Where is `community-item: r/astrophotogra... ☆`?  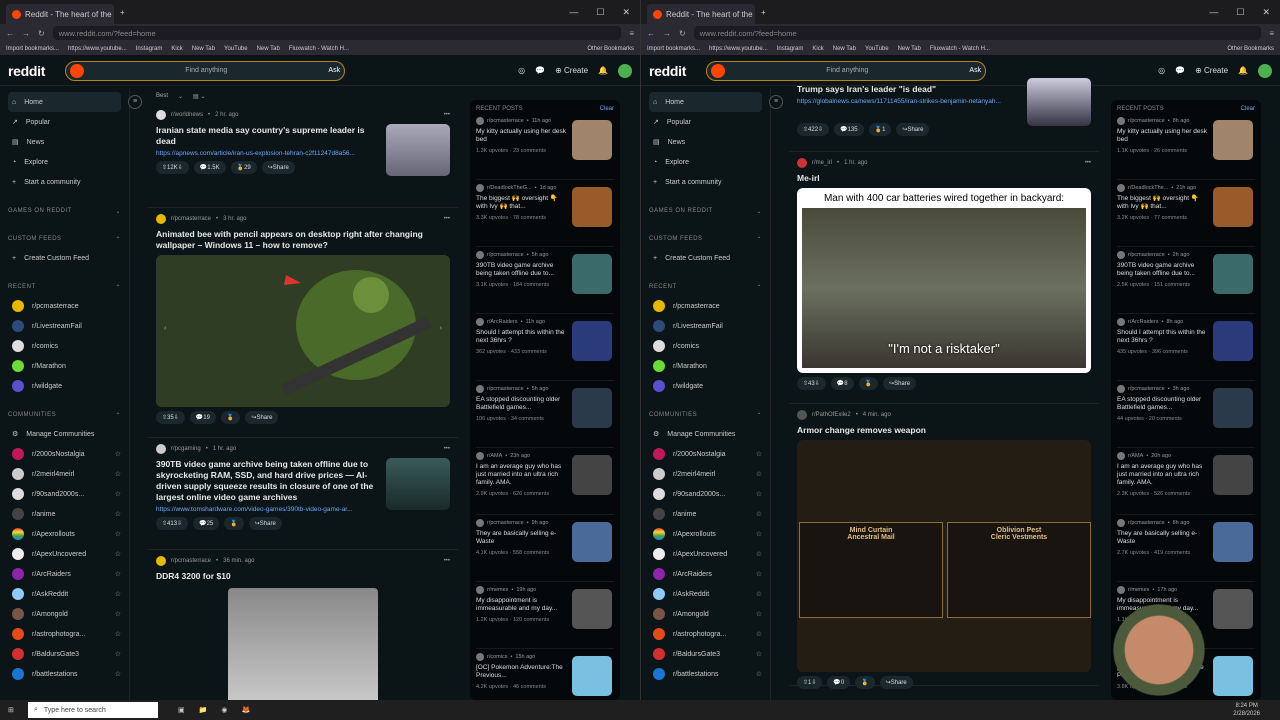 community-item: r/astrophotogra... ☆ is located at coordinates (705, 634).